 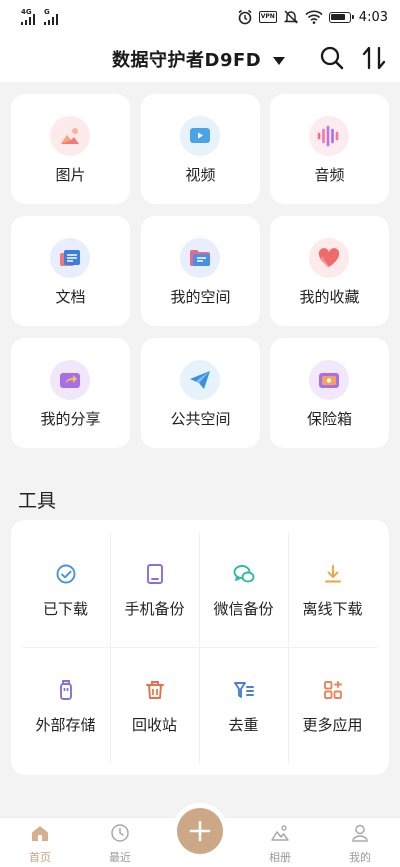 What do you see at coordinates (243, 609) in the screenshot?
I see `tool-label: 微信备份` at bounding box center [243, 609].